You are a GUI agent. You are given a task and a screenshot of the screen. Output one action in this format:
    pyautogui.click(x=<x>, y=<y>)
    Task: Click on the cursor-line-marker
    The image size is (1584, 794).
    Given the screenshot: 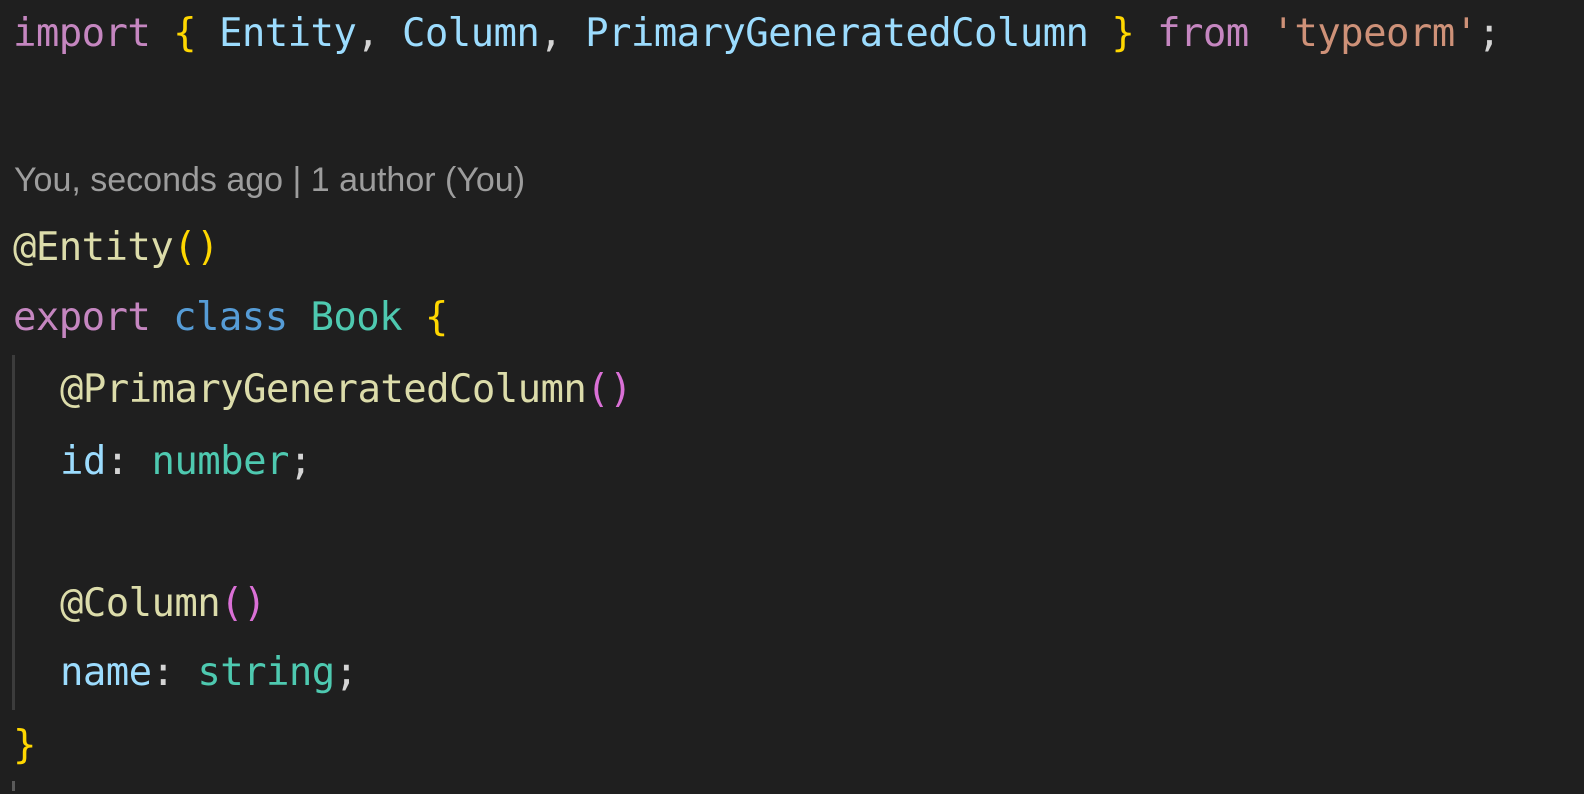 What is the action you would take?
    pyautogui.click(x=13, y=786)
    